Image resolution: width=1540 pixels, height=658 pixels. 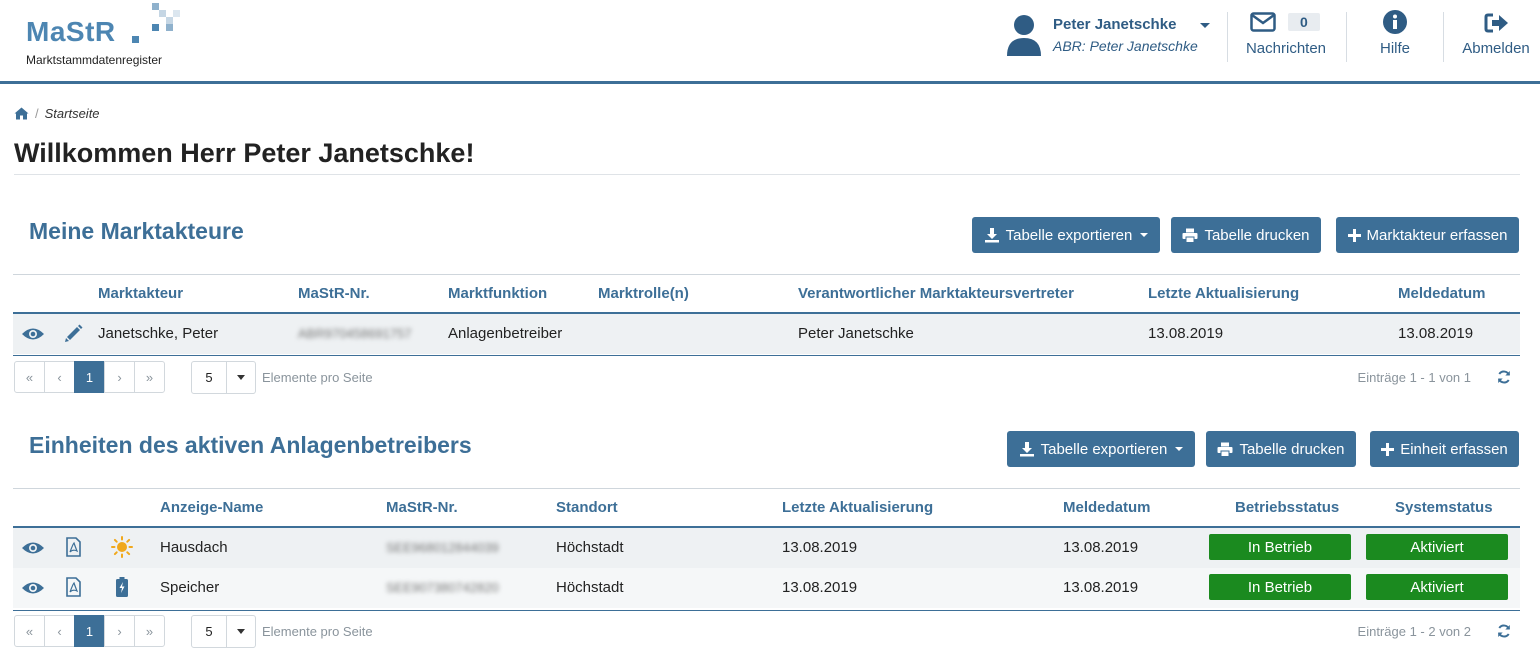 I want to click on user-icon, so click(x=1024, y=35).